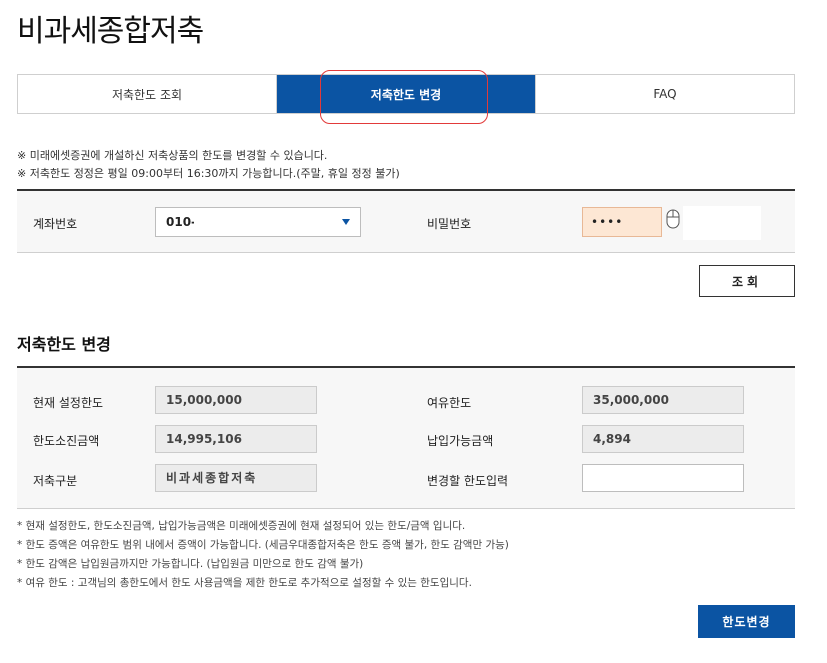  What do you see at coordinates (55, 481) in the screenshot?
I see `savings-type-label: 저축구분` at bounding box center [55, 481].